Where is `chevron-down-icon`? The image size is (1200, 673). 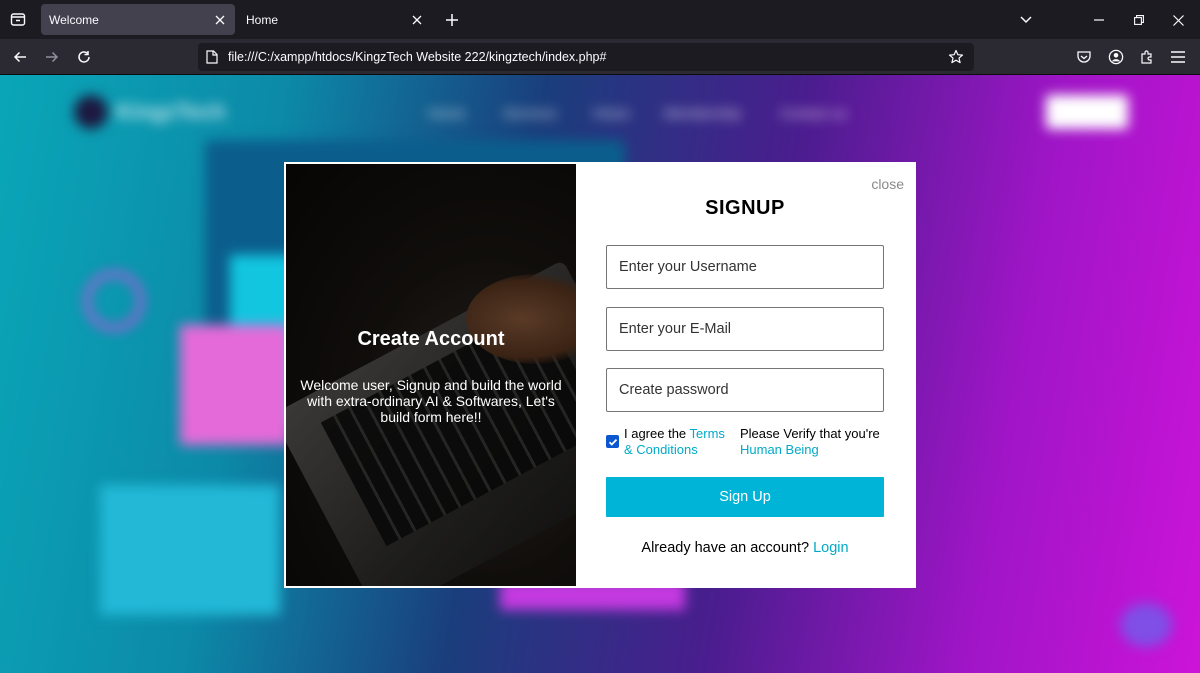
chevron-down-icon is located at coordinates (1026, 20).